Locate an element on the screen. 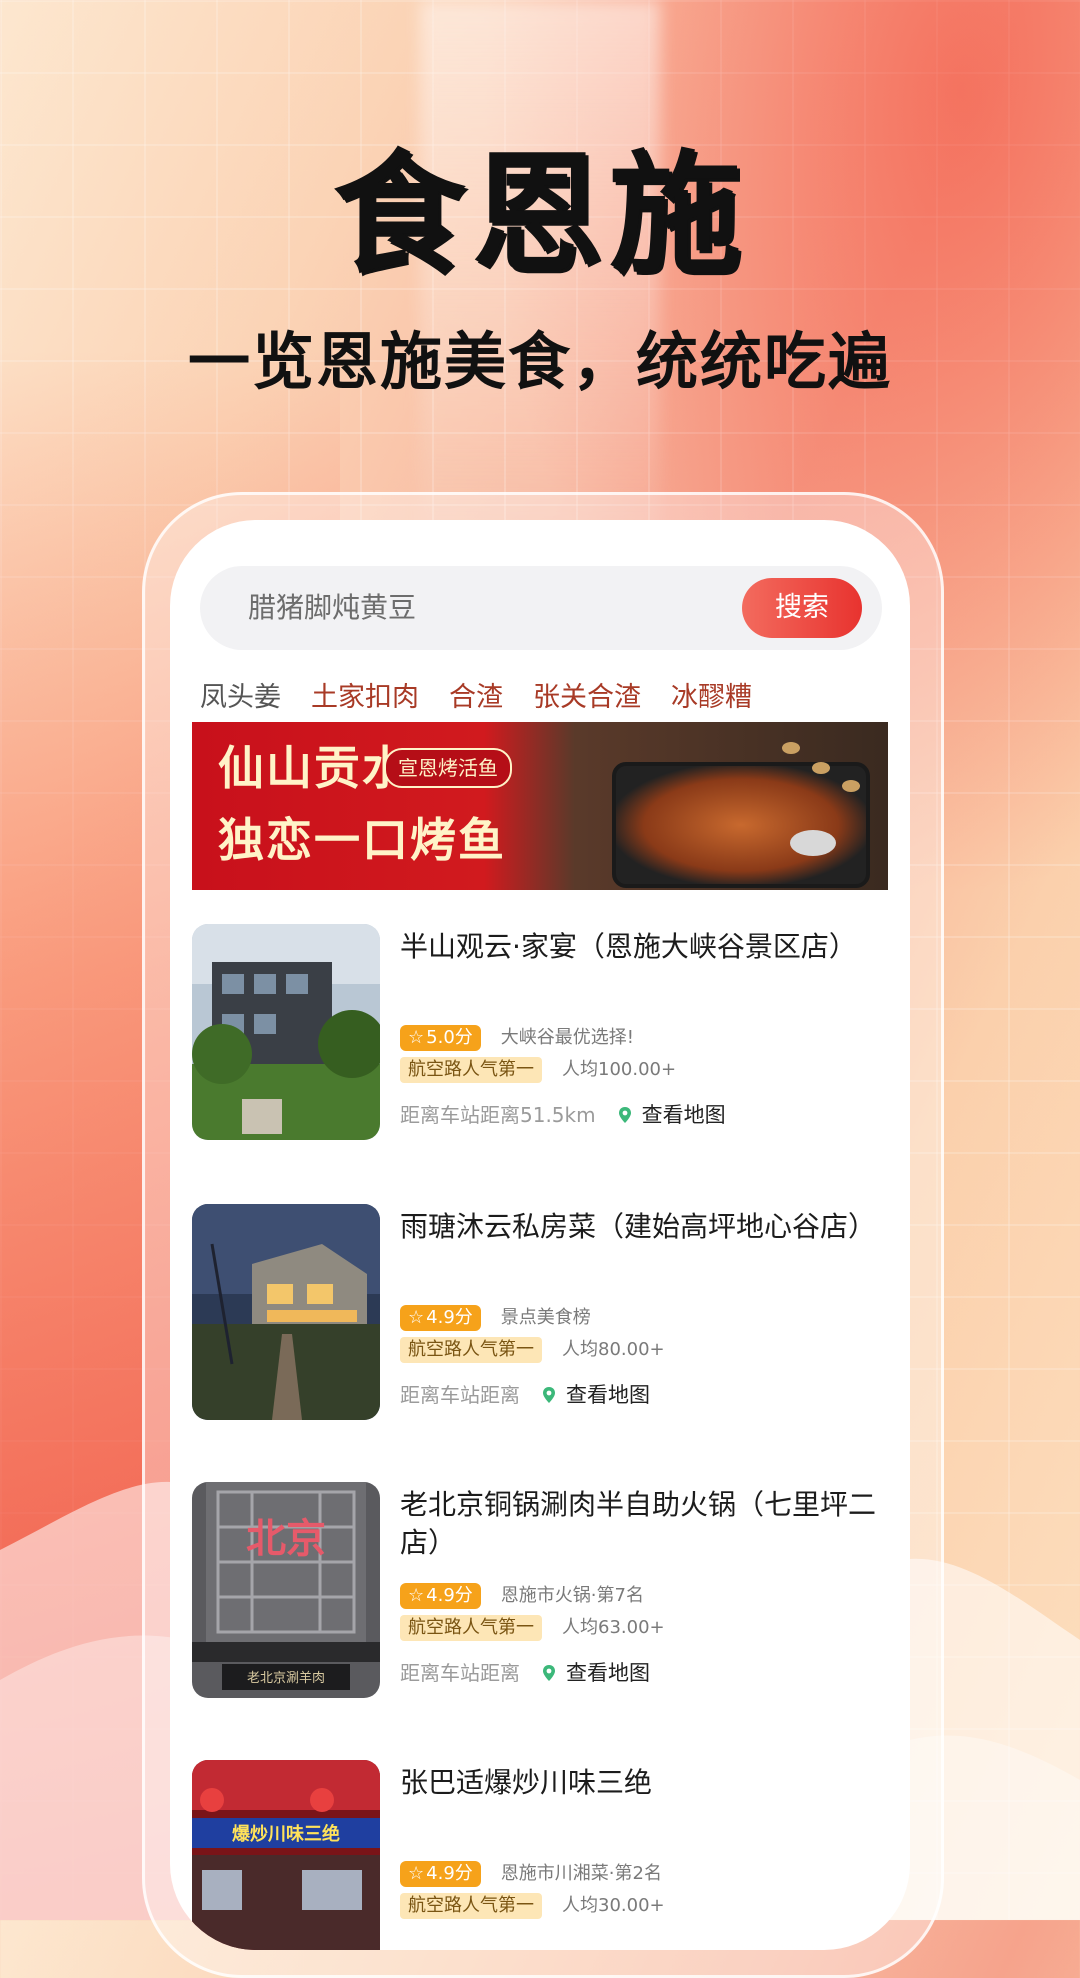 The image size is (1080, 1978). score-value: 5.0分 is located at coordinates (449, 1037).